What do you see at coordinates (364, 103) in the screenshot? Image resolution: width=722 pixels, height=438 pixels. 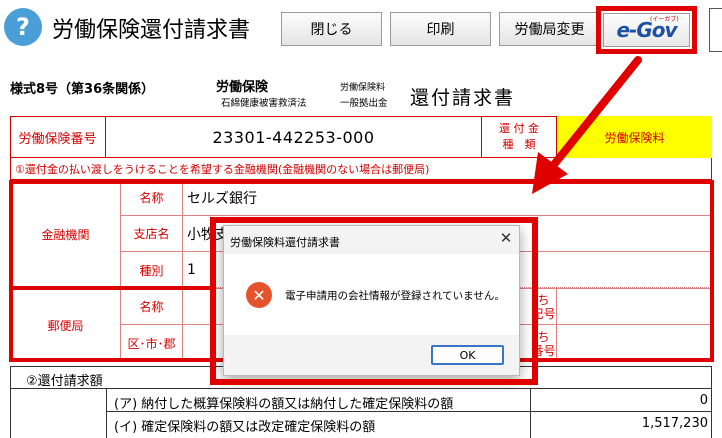 I see `label-ippan: 一般拠出金` at bounding box center [364, 103].